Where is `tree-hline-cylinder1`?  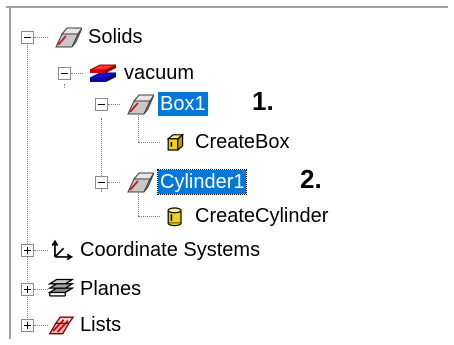 tree-hline-cylinder1 is located at coordinates (114, 182).